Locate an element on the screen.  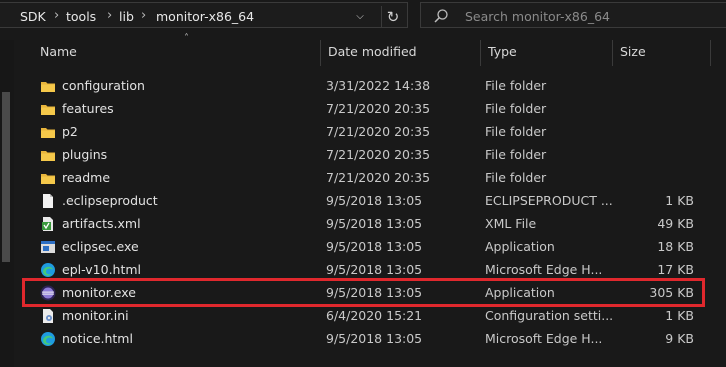
file-name: artifacts.xml is located at coordinates (101, 223).